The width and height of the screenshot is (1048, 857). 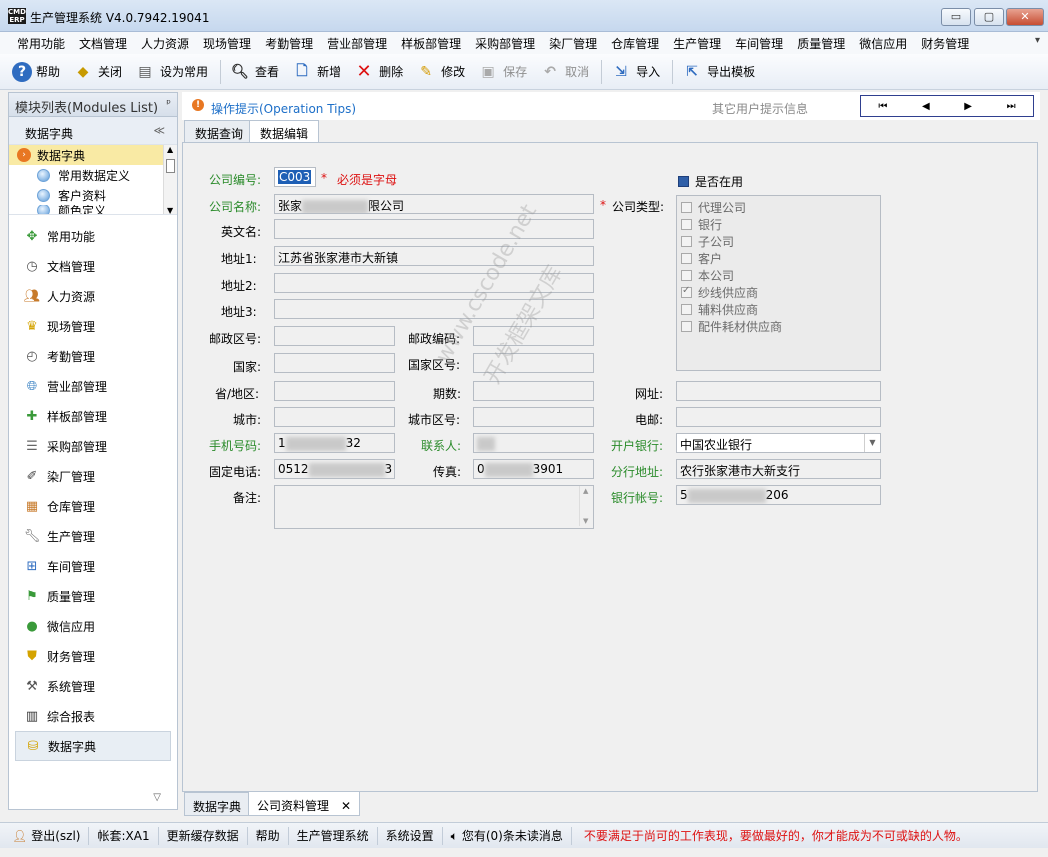 What do you see at coordinates (93, 716) in the screenshot?
I see `module-reports: ▥ 综合报表` at bounding box center [93, 716].